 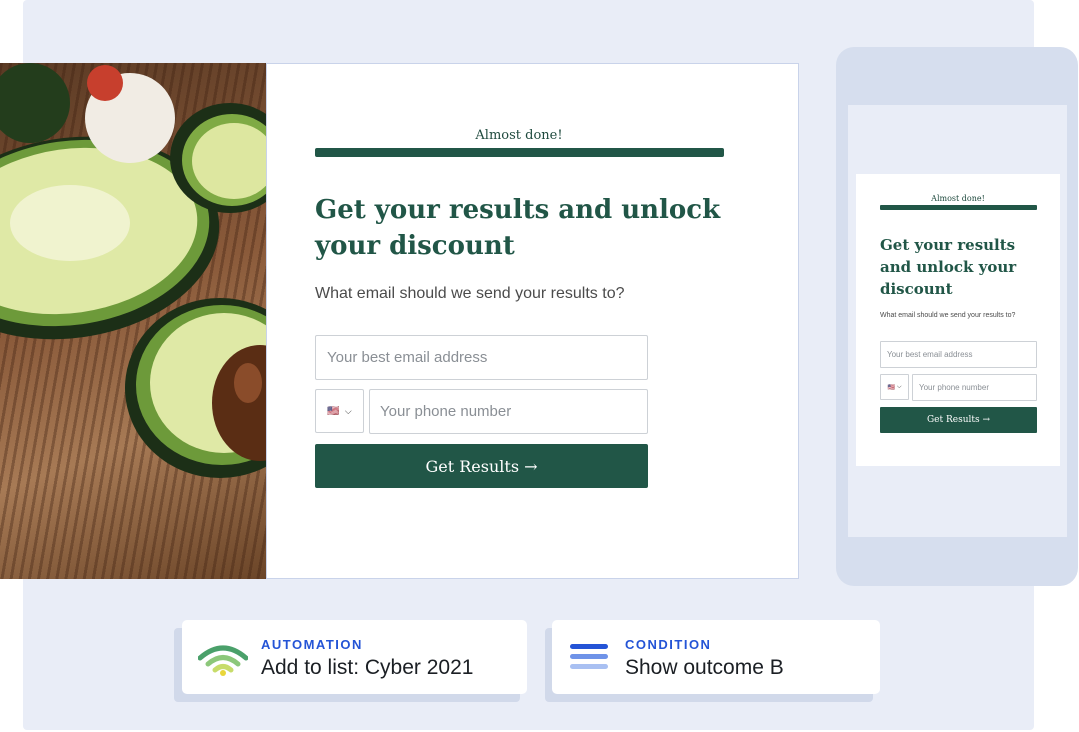 I want to click on condition-card: CONDITION Show outcome B, so click(x=716, y=657).